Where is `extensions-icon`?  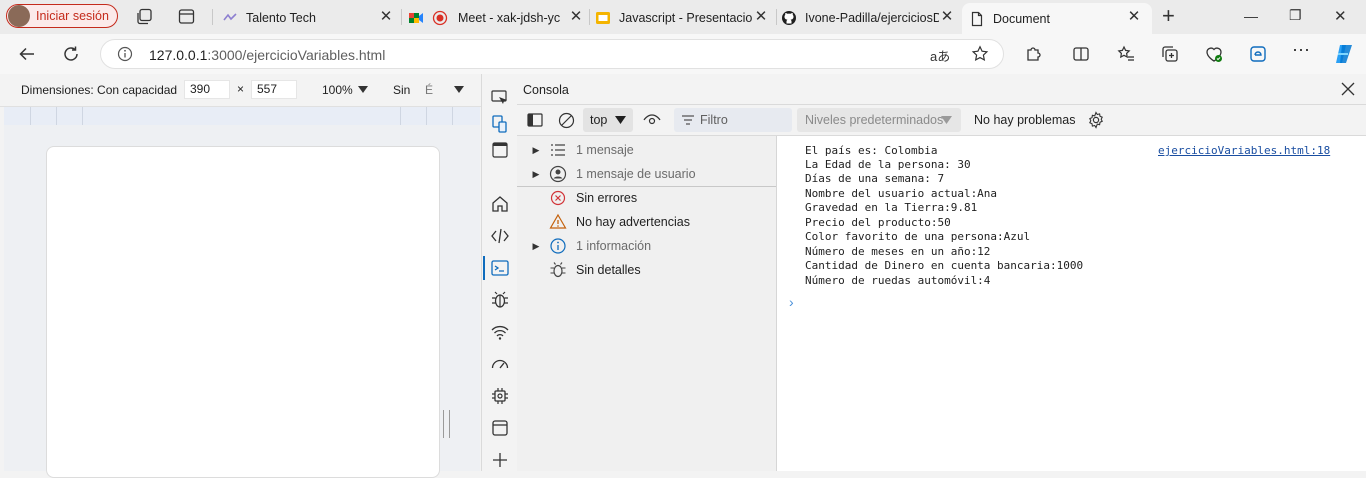
extensions-icon is located at coordinates (1033, 54).